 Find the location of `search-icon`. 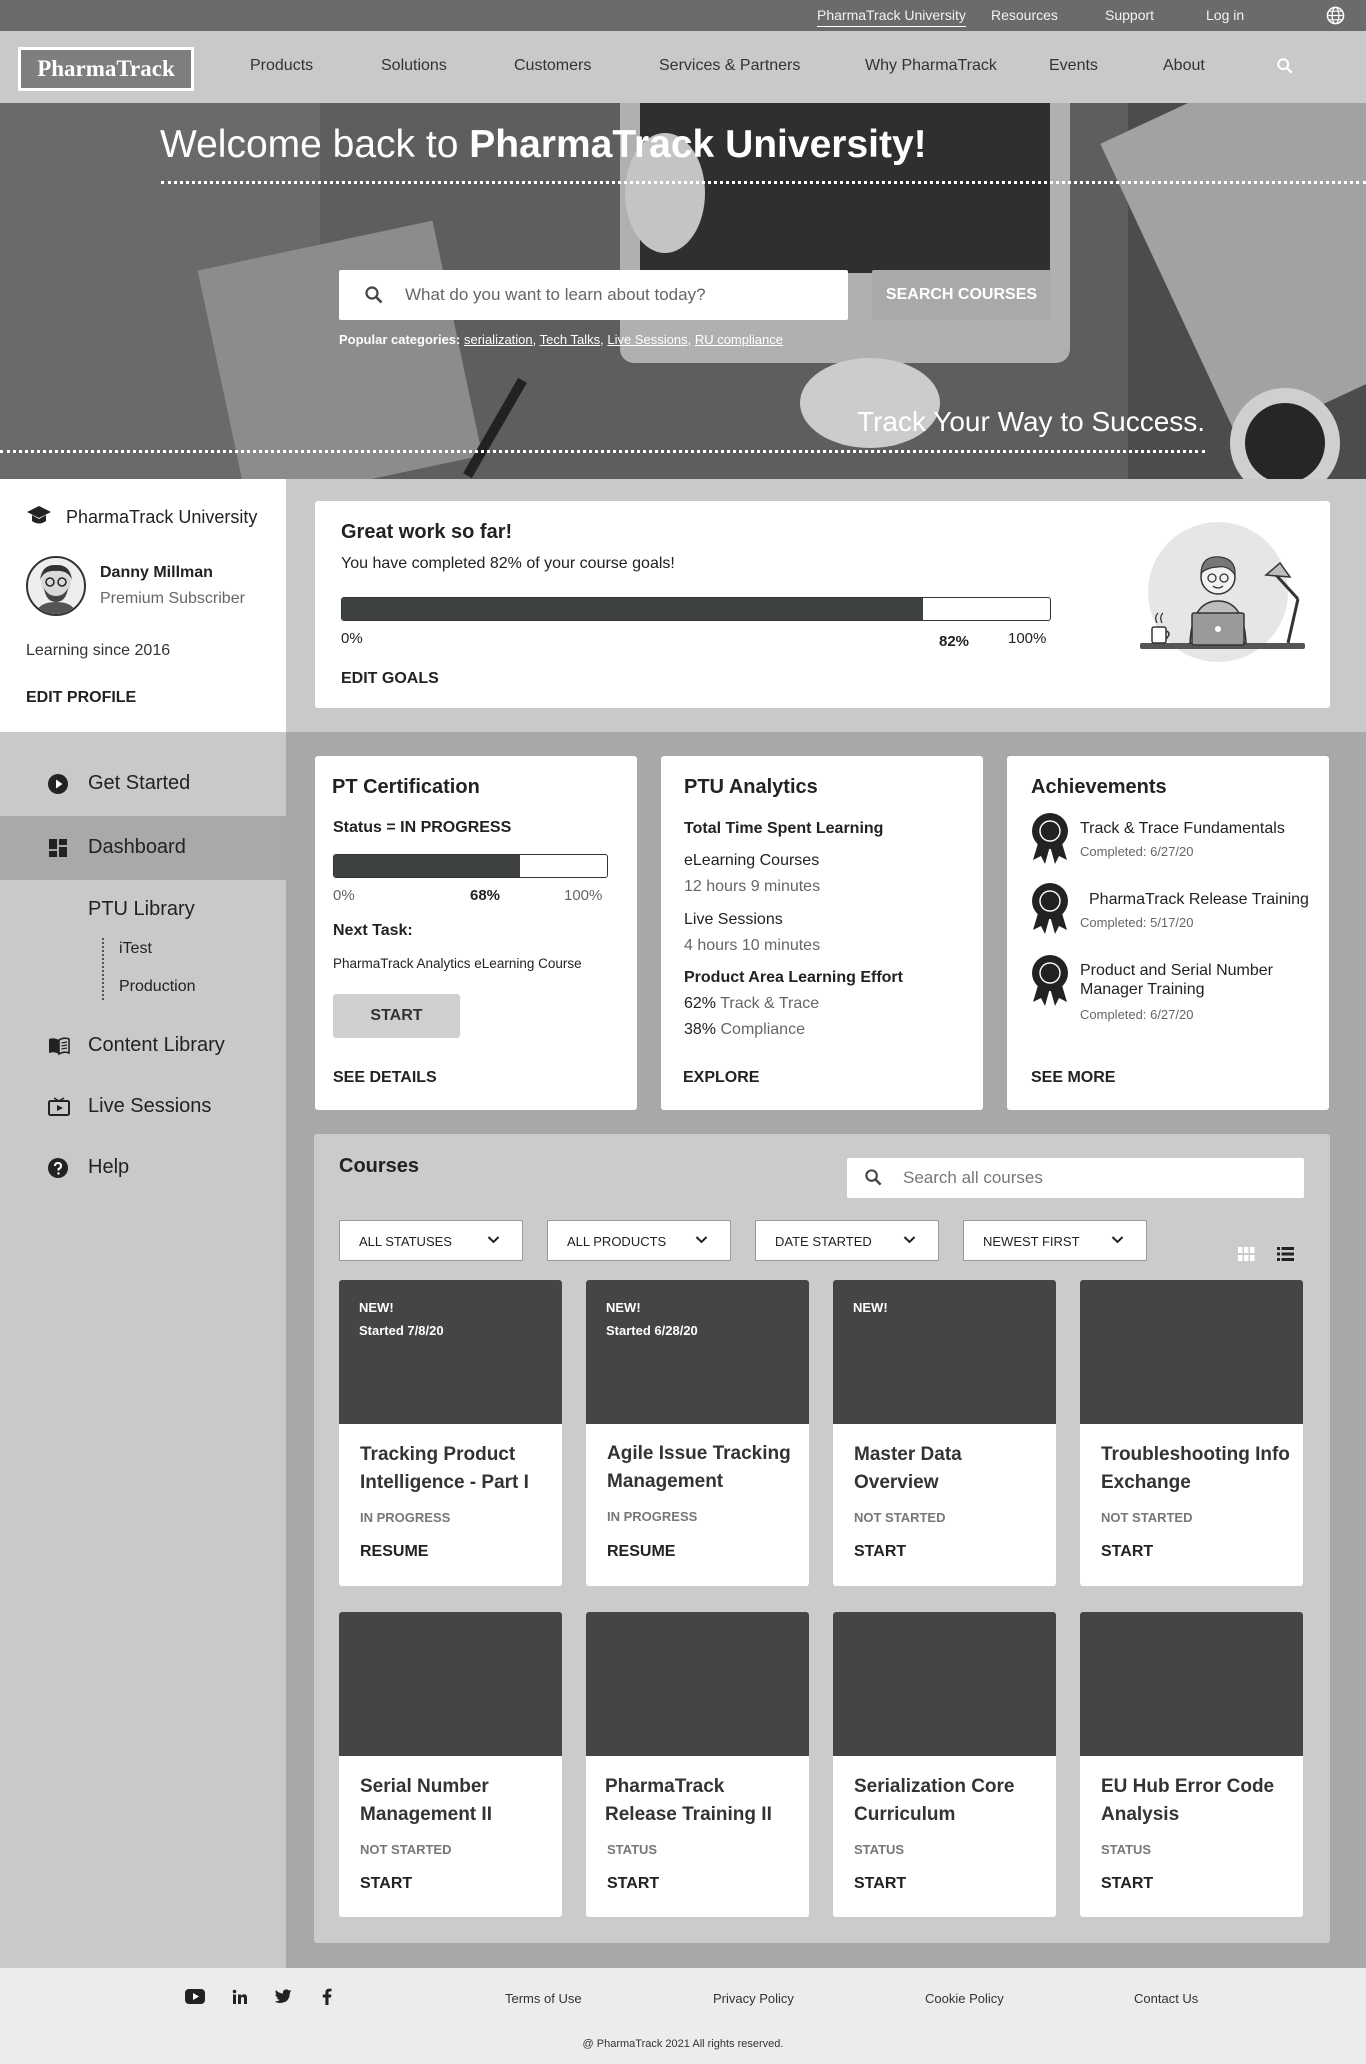

search-icon is located at coordinates (1285, 66).